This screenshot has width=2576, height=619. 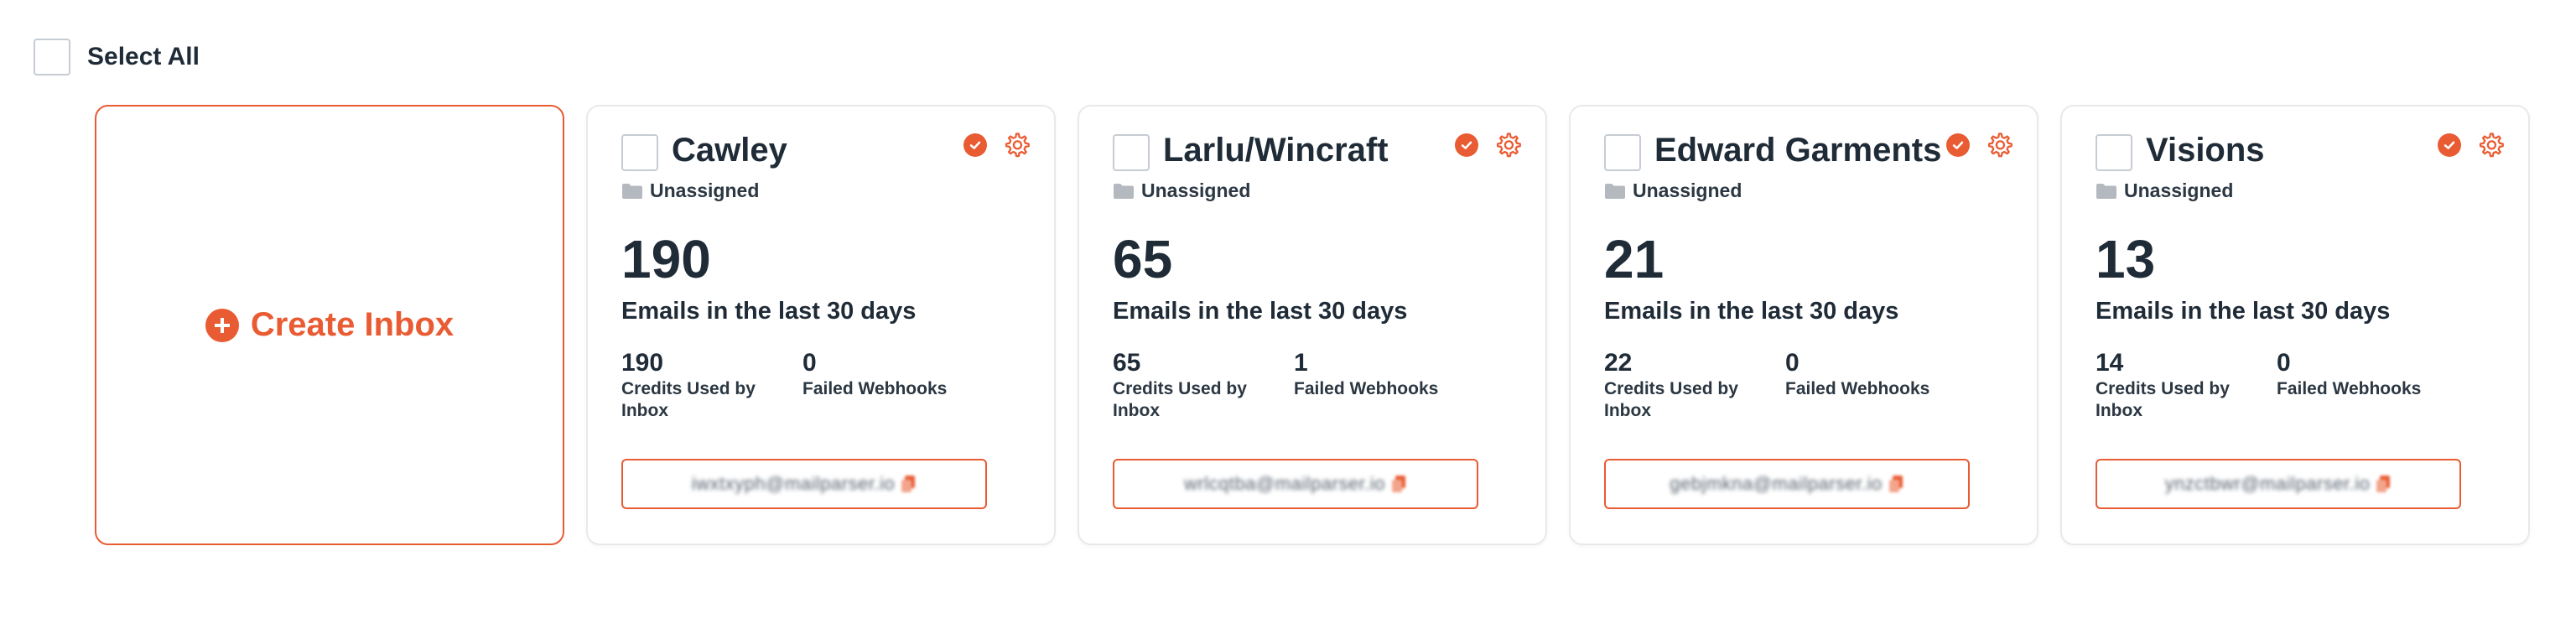 What do you see at coordinates (1797, 150) in the screenshot?
I see `inbox-title: Edward Garments` at bounding box center [1797, 150].